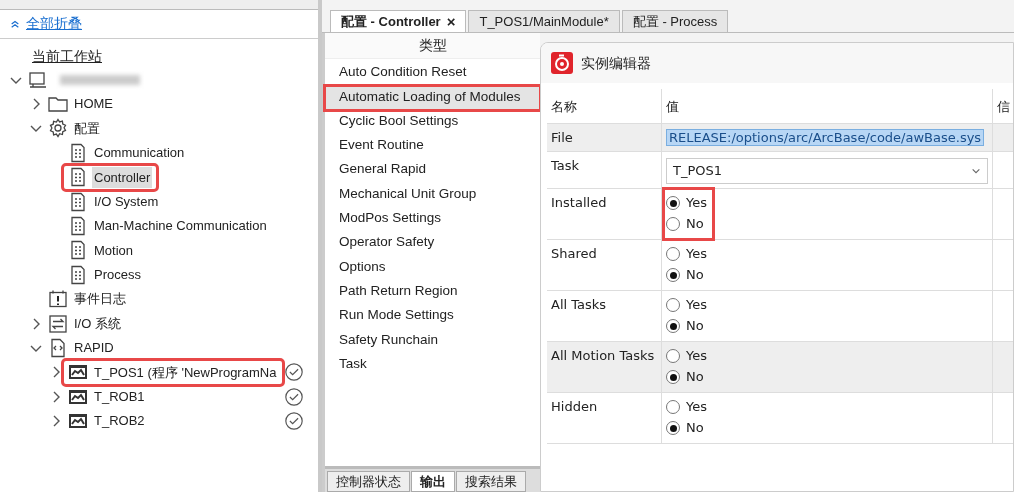 Image resolution: width=1014 pixels, height=492 pixels. What do you see at coordinates (562, 137) in the screenshot?
I see `parameter-name: File` at bounding box center [562, 137].